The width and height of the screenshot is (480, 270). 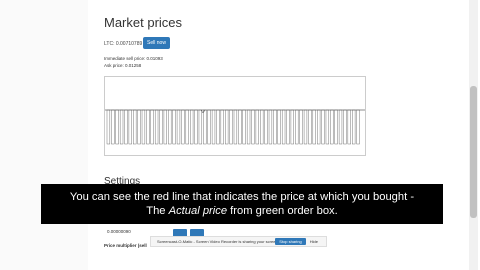 What do you see at coordinates (156, 43) in the screenshot?
I see `sell-now-button: Sell now` at bounding box center [156, 43].